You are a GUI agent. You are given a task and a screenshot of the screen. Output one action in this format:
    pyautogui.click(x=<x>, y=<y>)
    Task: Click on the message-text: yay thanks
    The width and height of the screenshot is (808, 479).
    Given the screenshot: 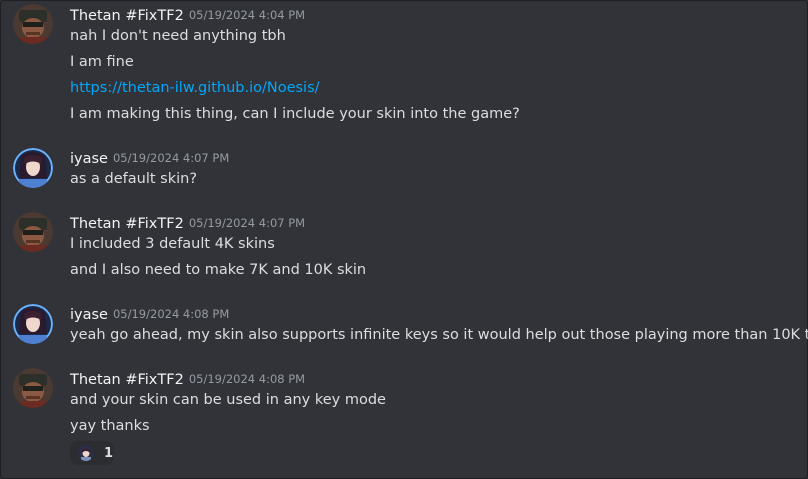 What is the action you would take?
    pyautogui.click(x=110, y=426)
    